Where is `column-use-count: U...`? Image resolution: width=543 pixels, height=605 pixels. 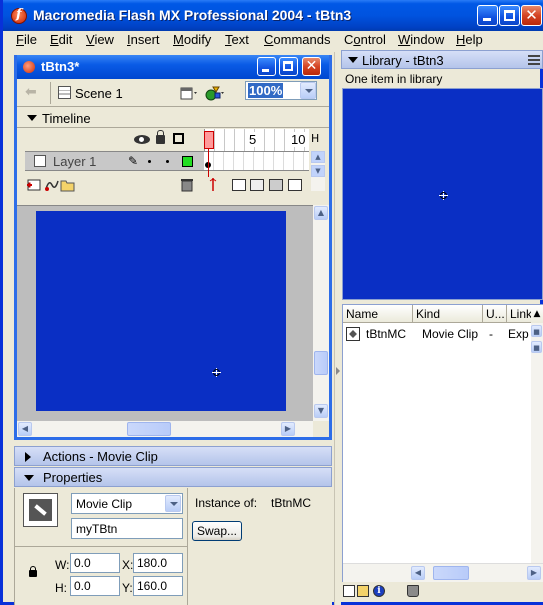
column-use-count: U... is located at coordinates (495, 314).